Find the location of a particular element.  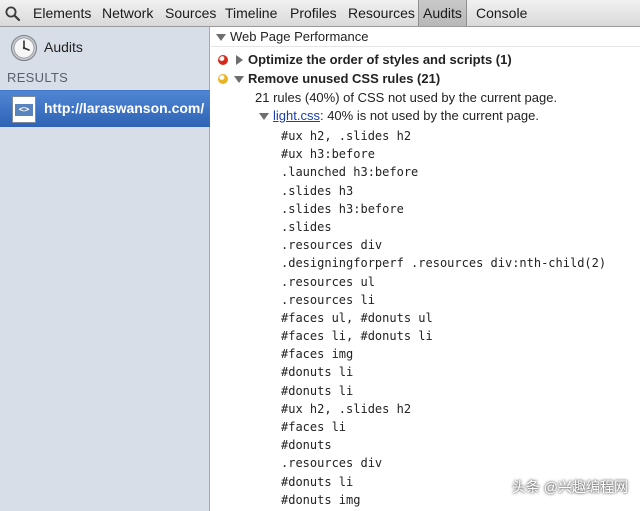

html-file-icon: <> is located at coordinates (24, 109).